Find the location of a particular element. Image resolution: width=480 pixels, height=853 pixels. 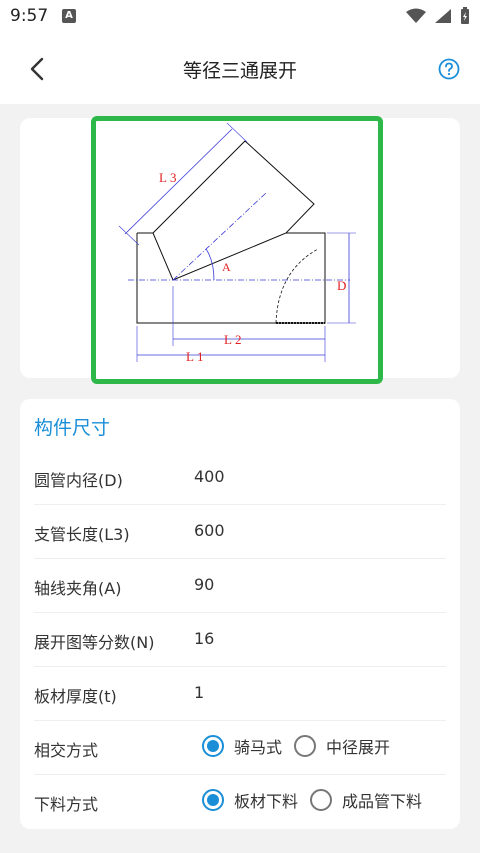

field-thickness: 板材厚度(t) 1 is located at coordinates (240, 694).